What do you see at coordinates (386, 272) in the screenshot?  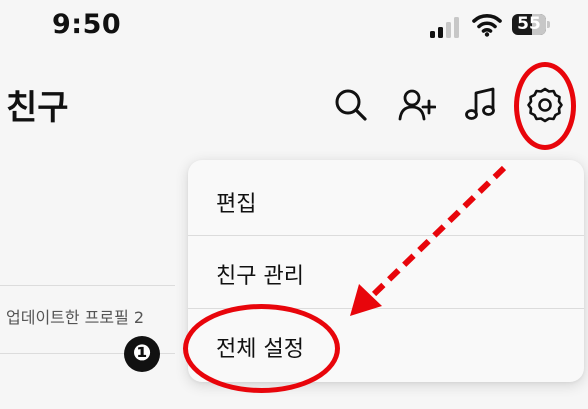 I see `menu-item-manage-friends: 친구 관리` at bounding box center [386, 272].